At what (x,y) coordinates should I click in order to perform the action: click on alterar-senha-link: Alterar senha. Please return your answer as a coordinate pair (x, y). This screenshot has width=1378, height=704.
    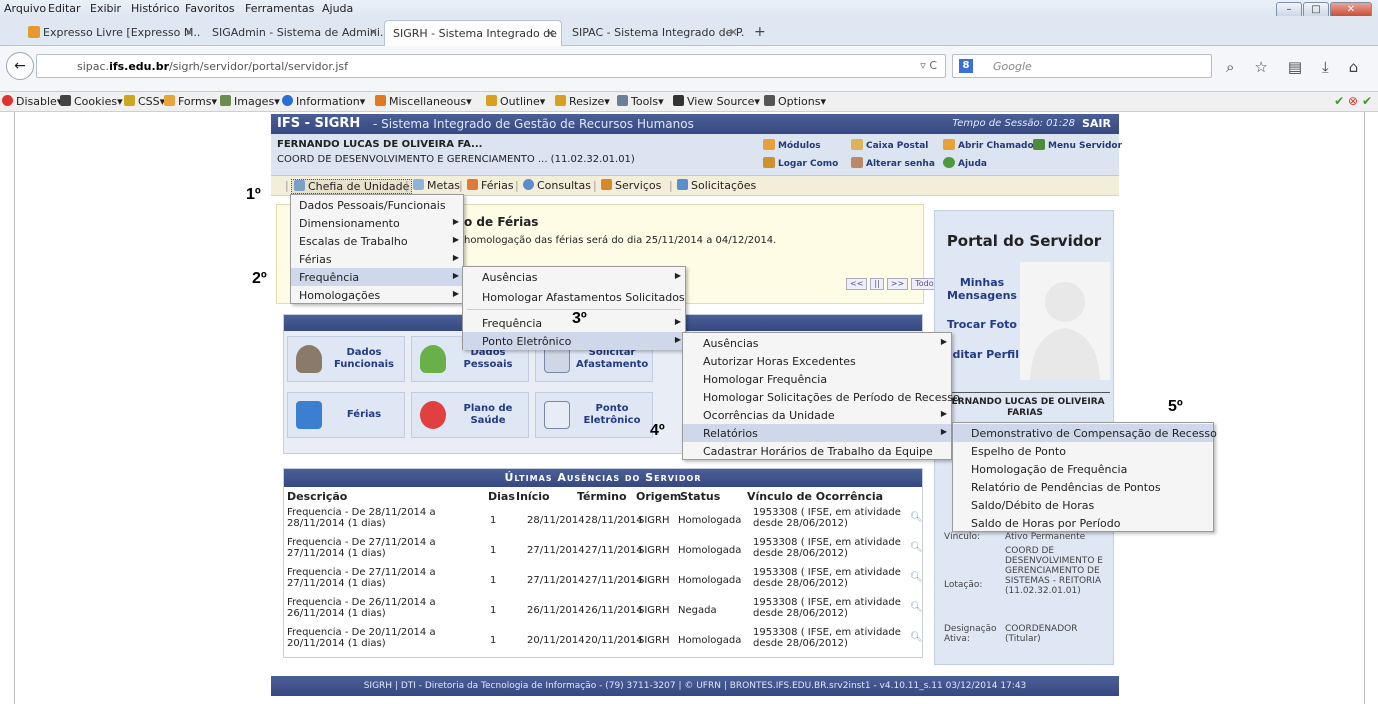
    Looking at the image, I should click on (893, 163).